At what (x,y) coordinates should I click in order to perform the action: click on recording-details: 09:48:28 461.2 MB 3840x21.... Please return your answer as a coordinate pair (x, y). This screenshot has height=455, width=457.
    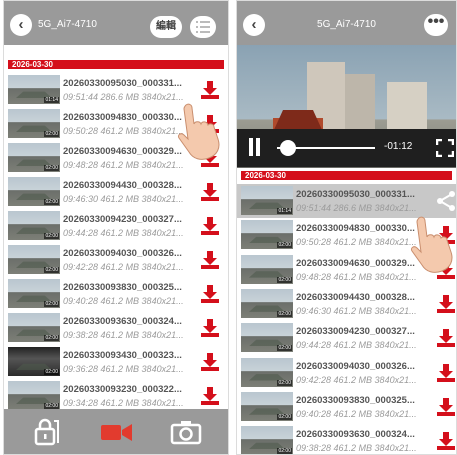
    Looking at the image, I should click on (123, 165).